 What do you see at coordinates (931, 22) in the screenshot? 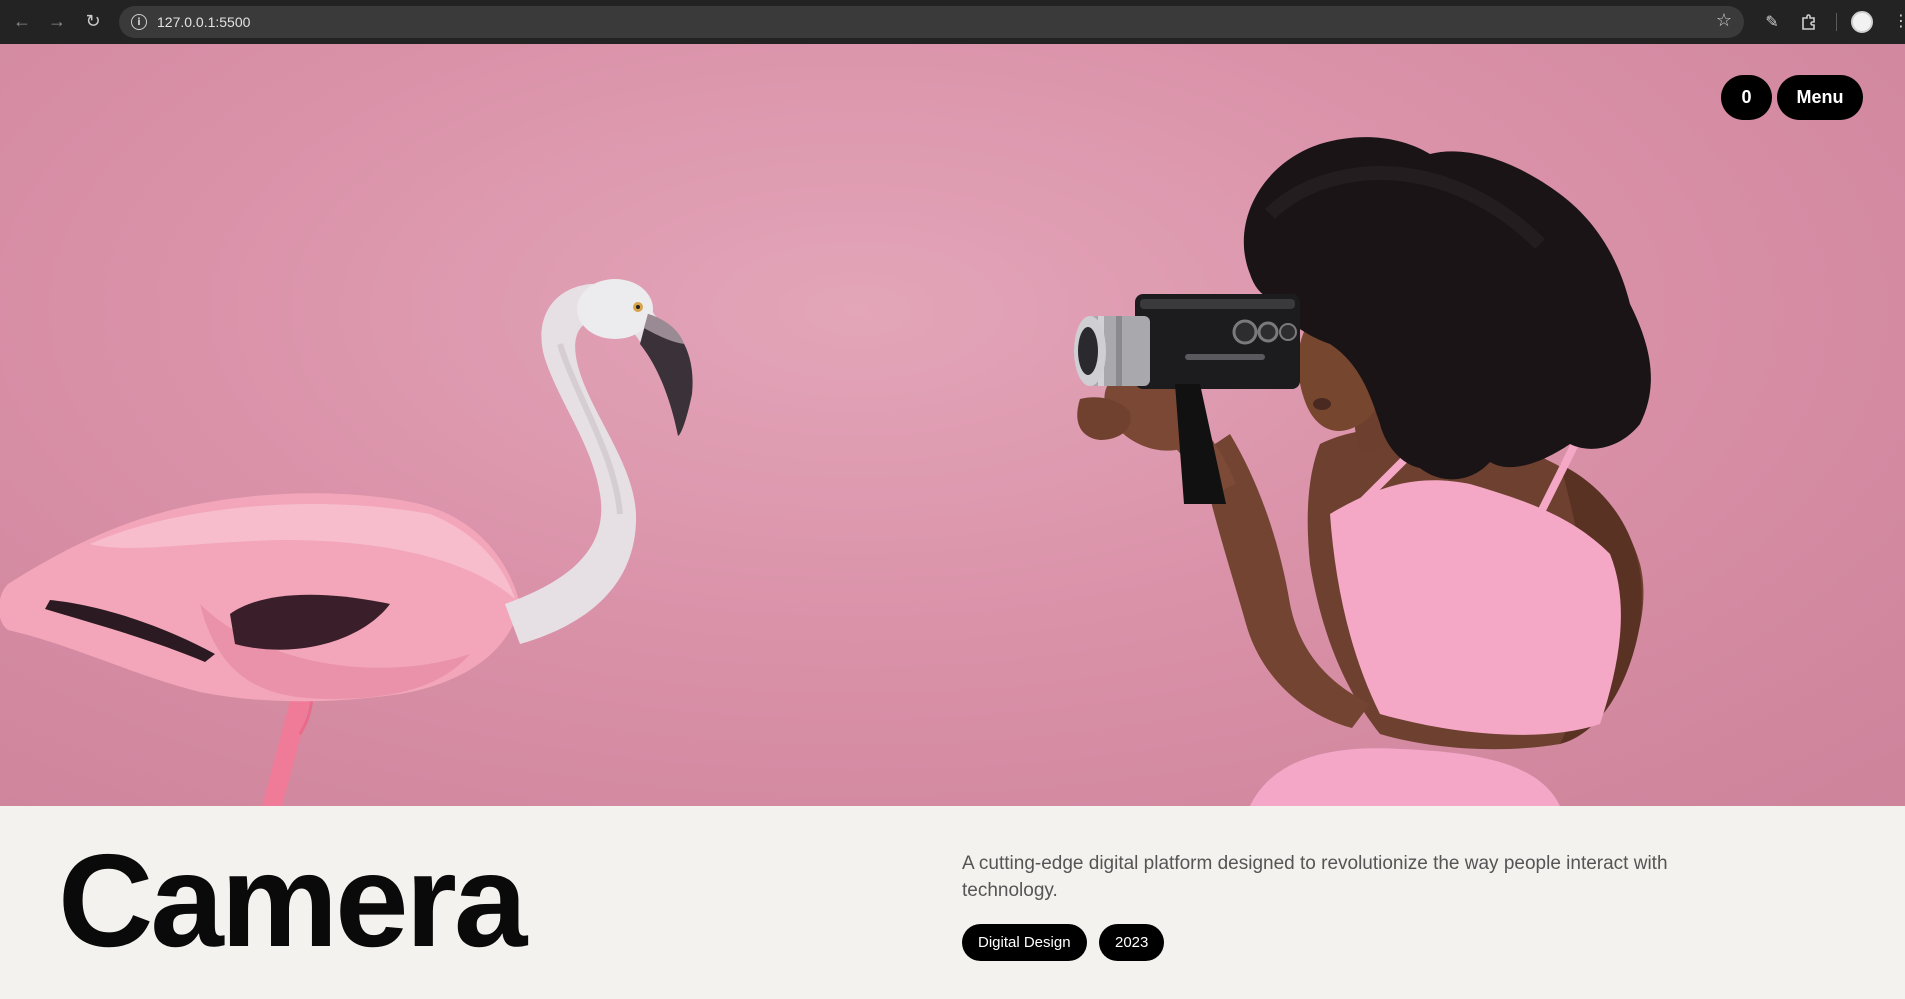
I see `address-bar: i 127.0.0.1:5500 ☆` at bounding box center [931, 22].